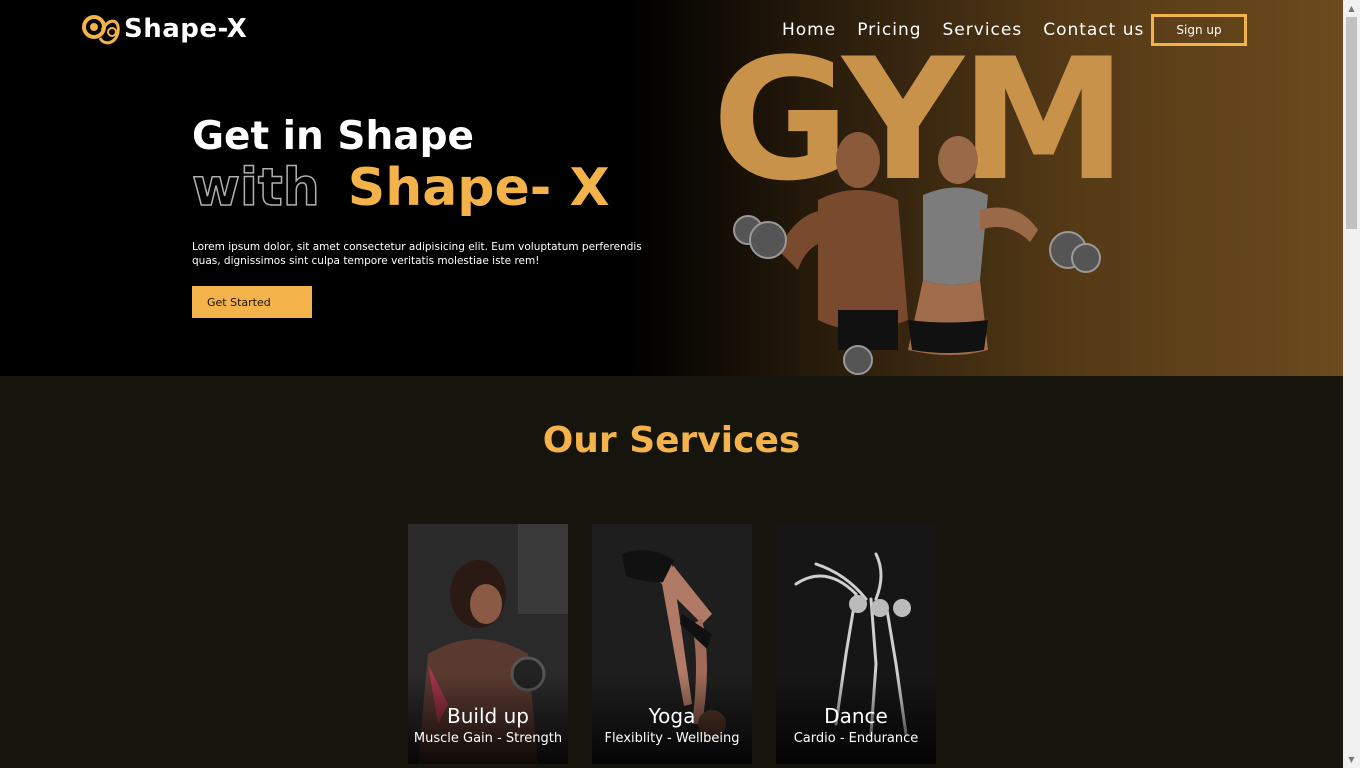 The width and height of the screenshot is (1360, 768). Describe the element at coordinates (478, 188) in the screenshot. I see `hero-brand-text: Shape- X` at that location.